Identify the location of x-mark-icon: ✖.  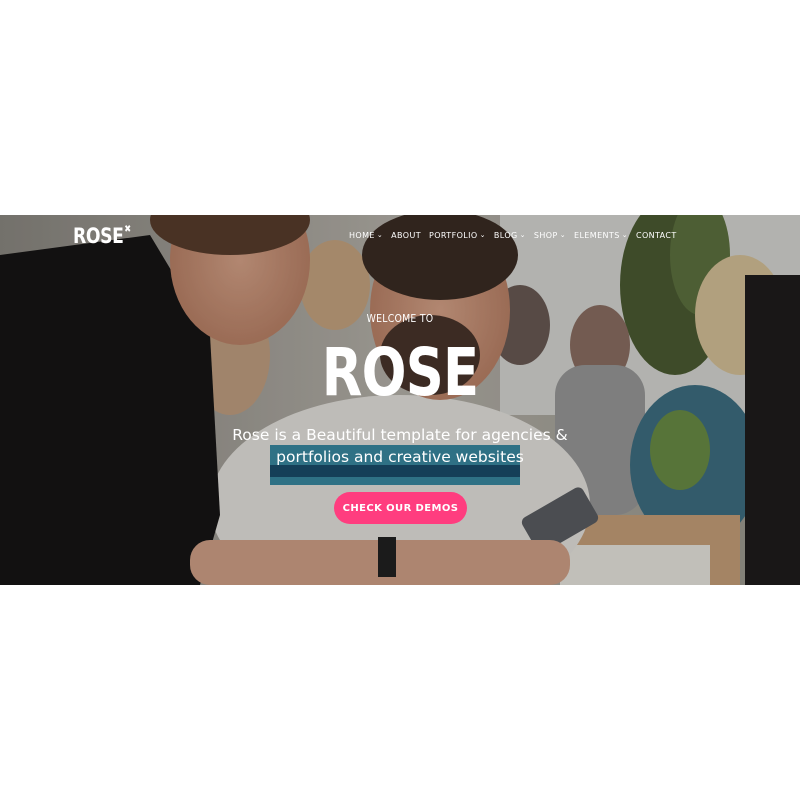
(127, 229).